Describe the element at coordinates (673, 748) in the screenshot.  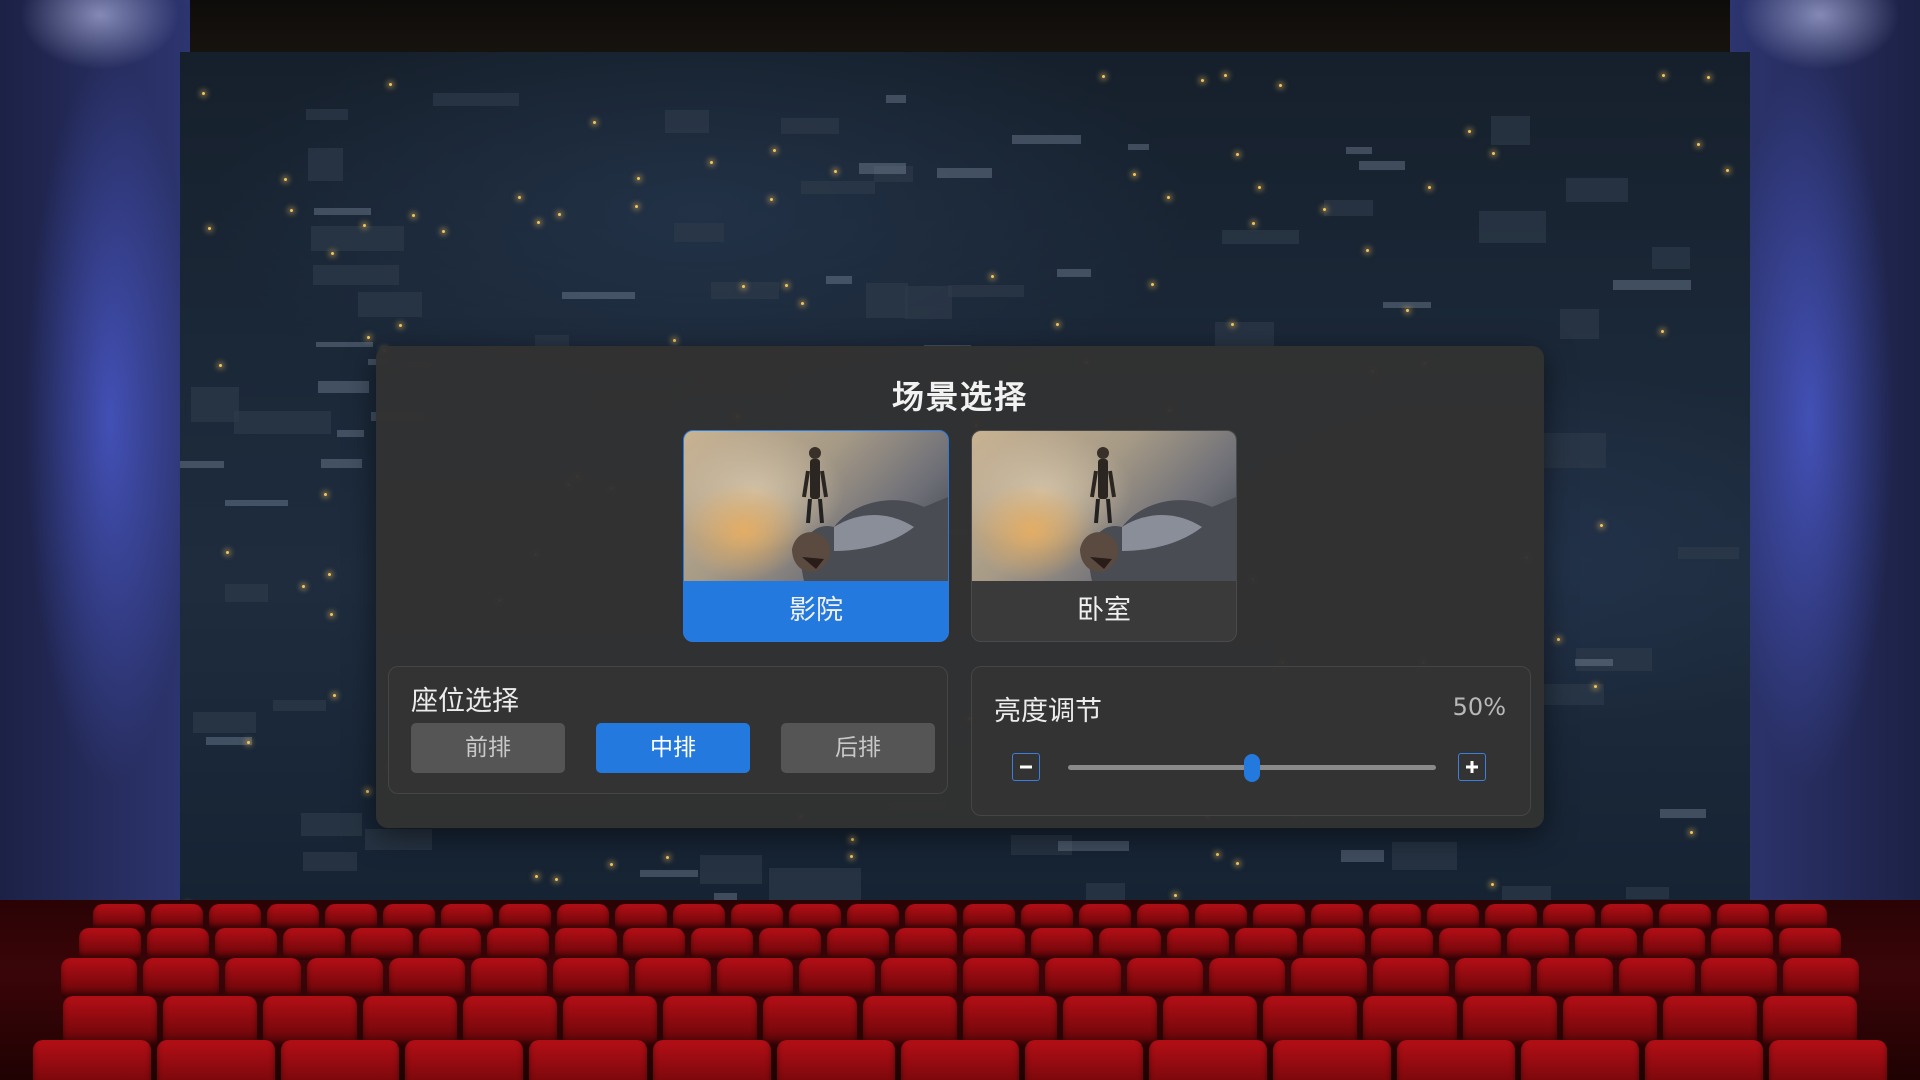
I see `seat-middle-button: 中排` at that location.